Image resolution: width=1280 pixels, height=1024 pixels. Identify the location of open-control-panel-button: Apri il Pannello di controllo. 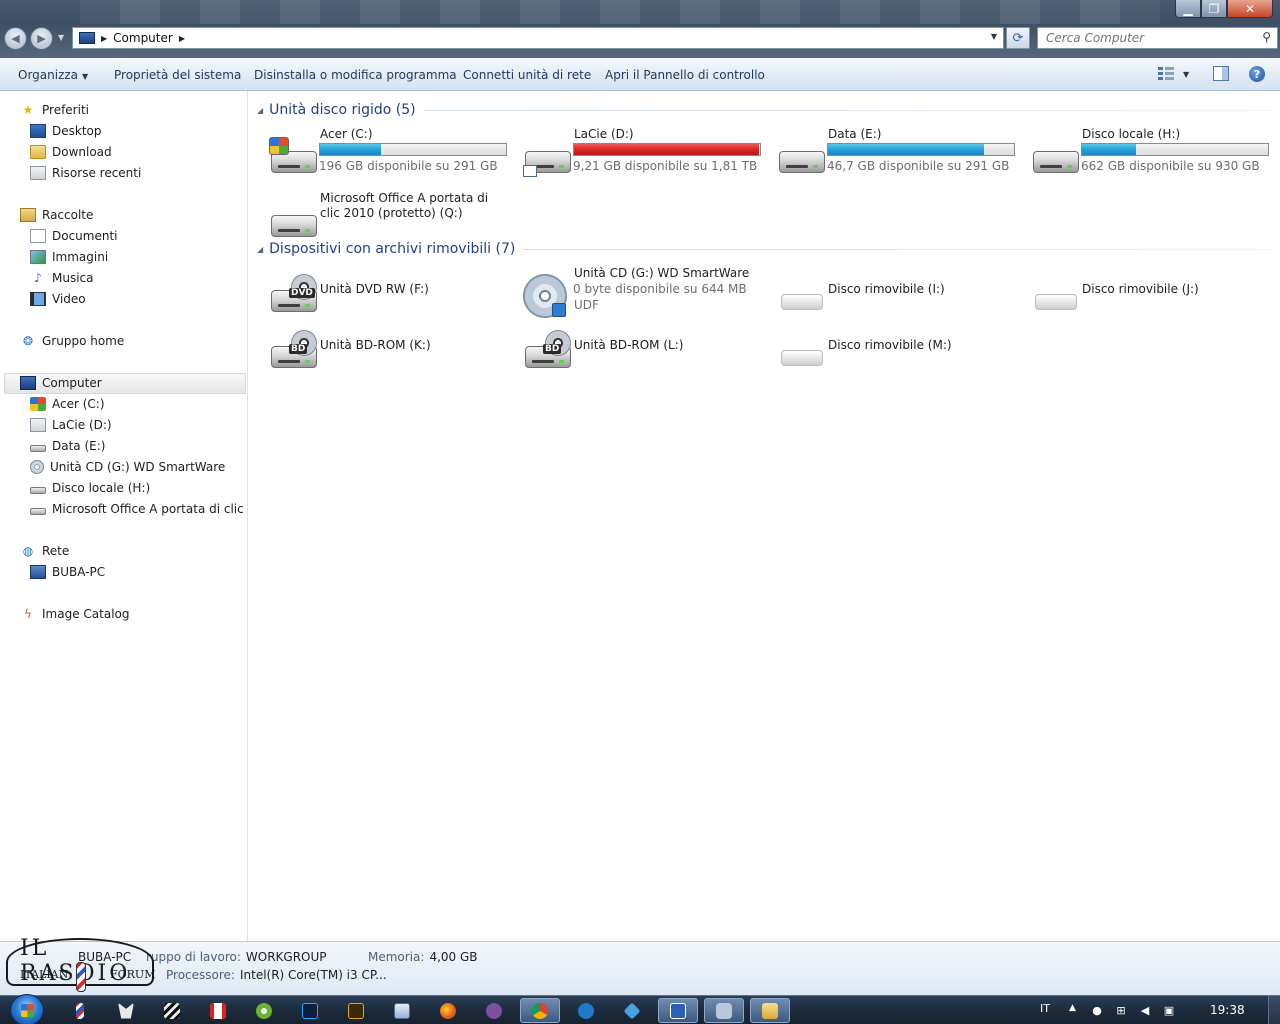
(685, 75).